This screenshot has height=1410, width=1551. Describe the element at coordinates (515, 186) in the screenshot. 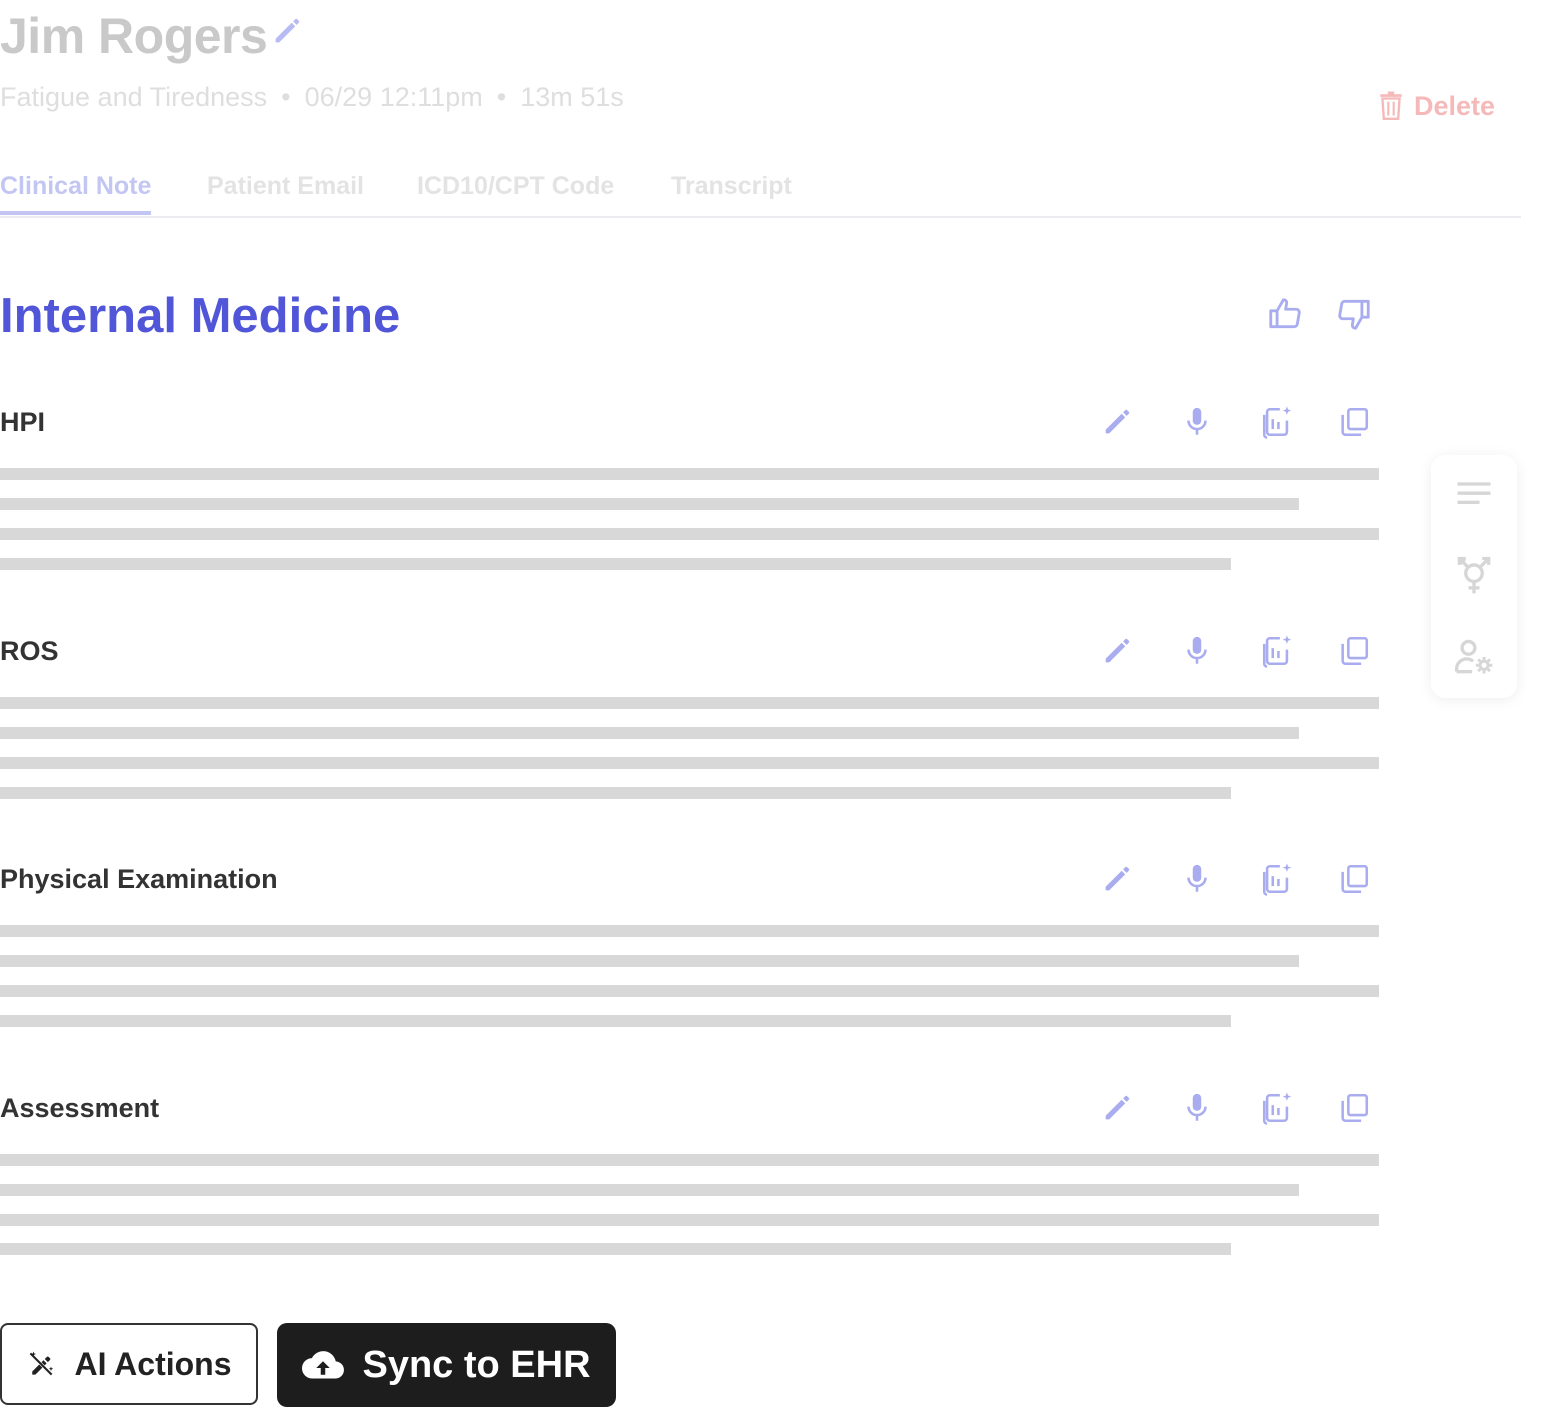

I see `tab-icd10-cpt-code: ICD10/CPT Code` at that location.